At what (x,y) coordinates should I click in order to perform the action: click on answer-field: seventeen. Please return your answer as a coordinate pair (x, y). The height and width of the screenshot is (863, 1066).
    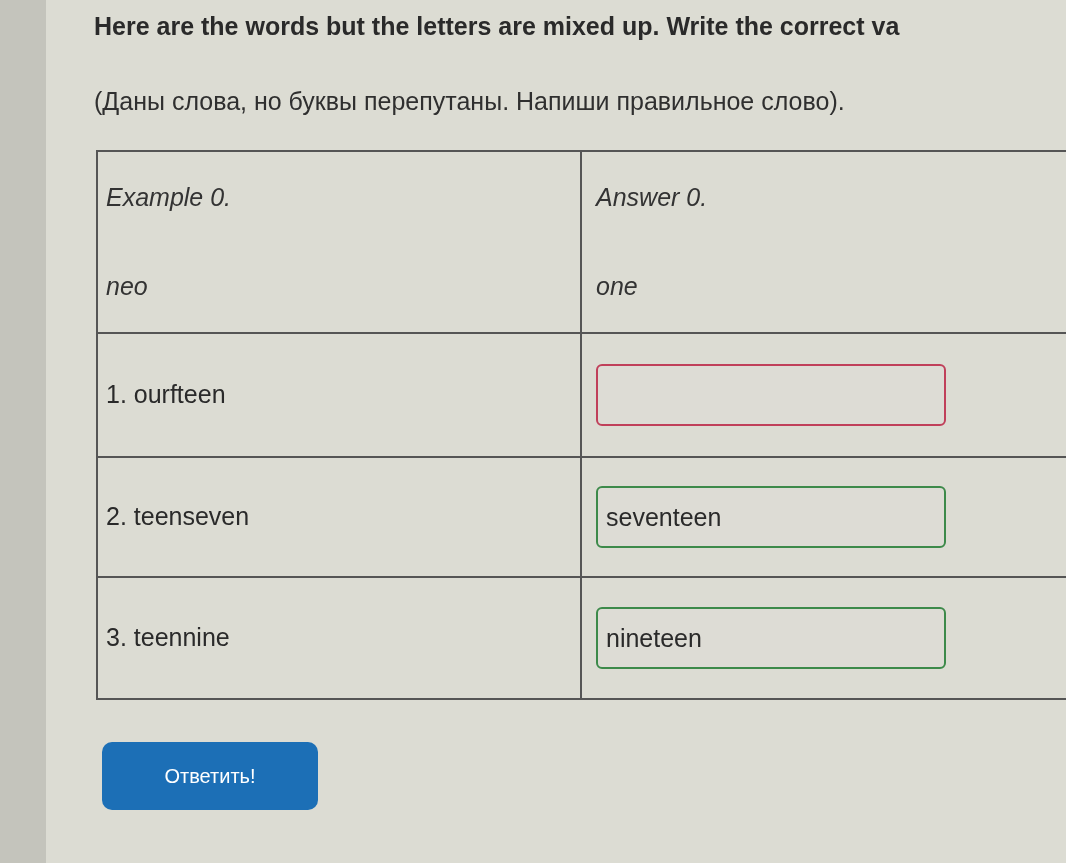
    Looking at the image, I should click on (771, 517).